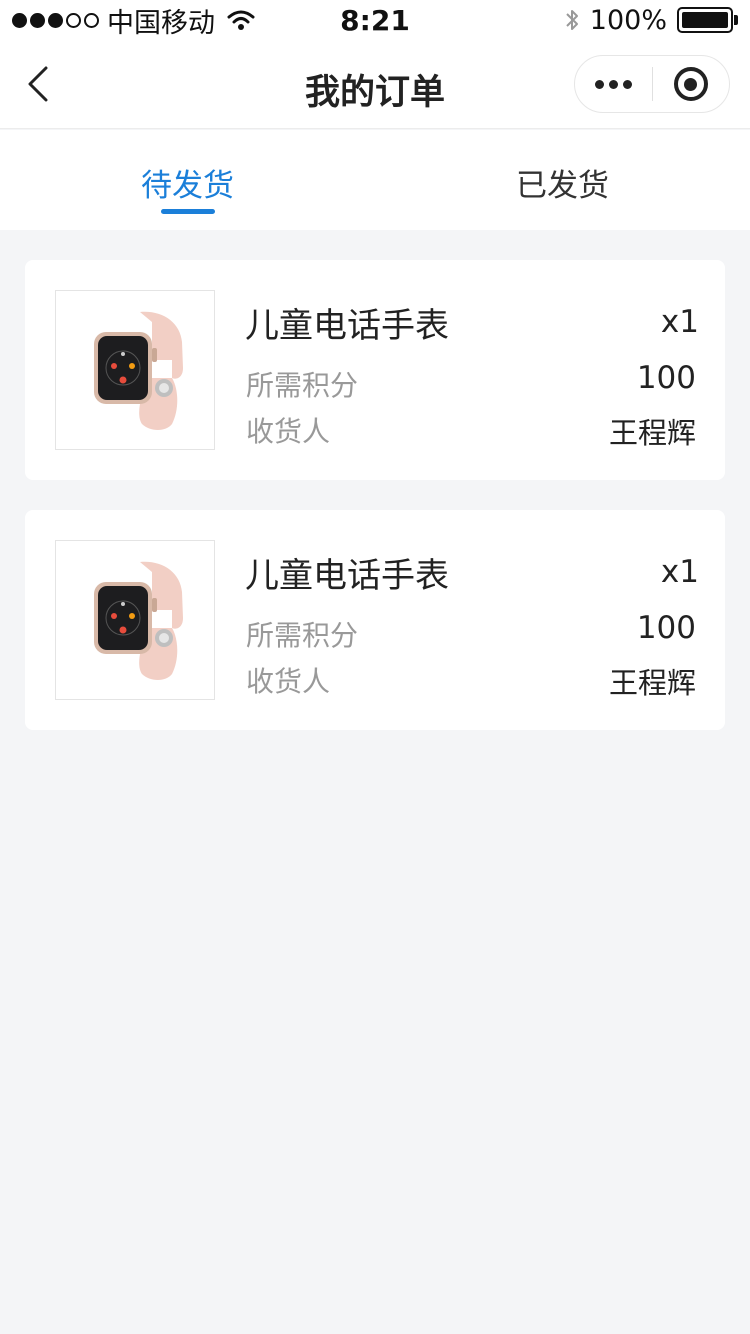 This screenshot has width=750, height=1334. What do you see at coordinates (375, 84) in the screenshot?
I see `nav-bar: 我的订单` at bounding box center [375, 84].